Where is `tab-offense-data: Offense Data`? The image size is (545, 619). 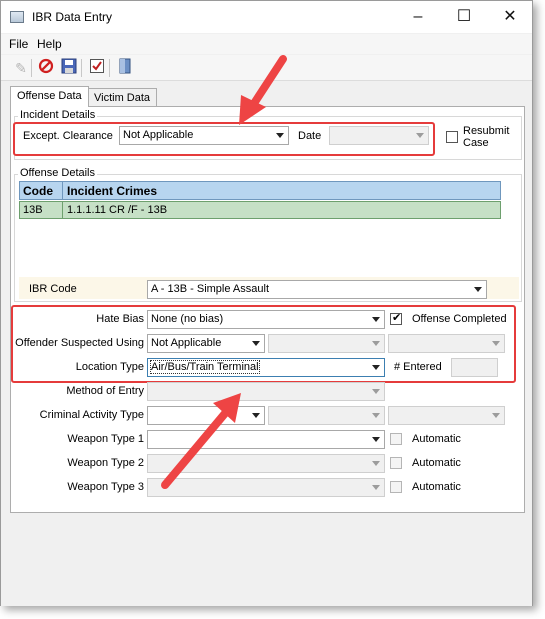
tab-offense-data: Offense Data is located at coordinates (49, 96).